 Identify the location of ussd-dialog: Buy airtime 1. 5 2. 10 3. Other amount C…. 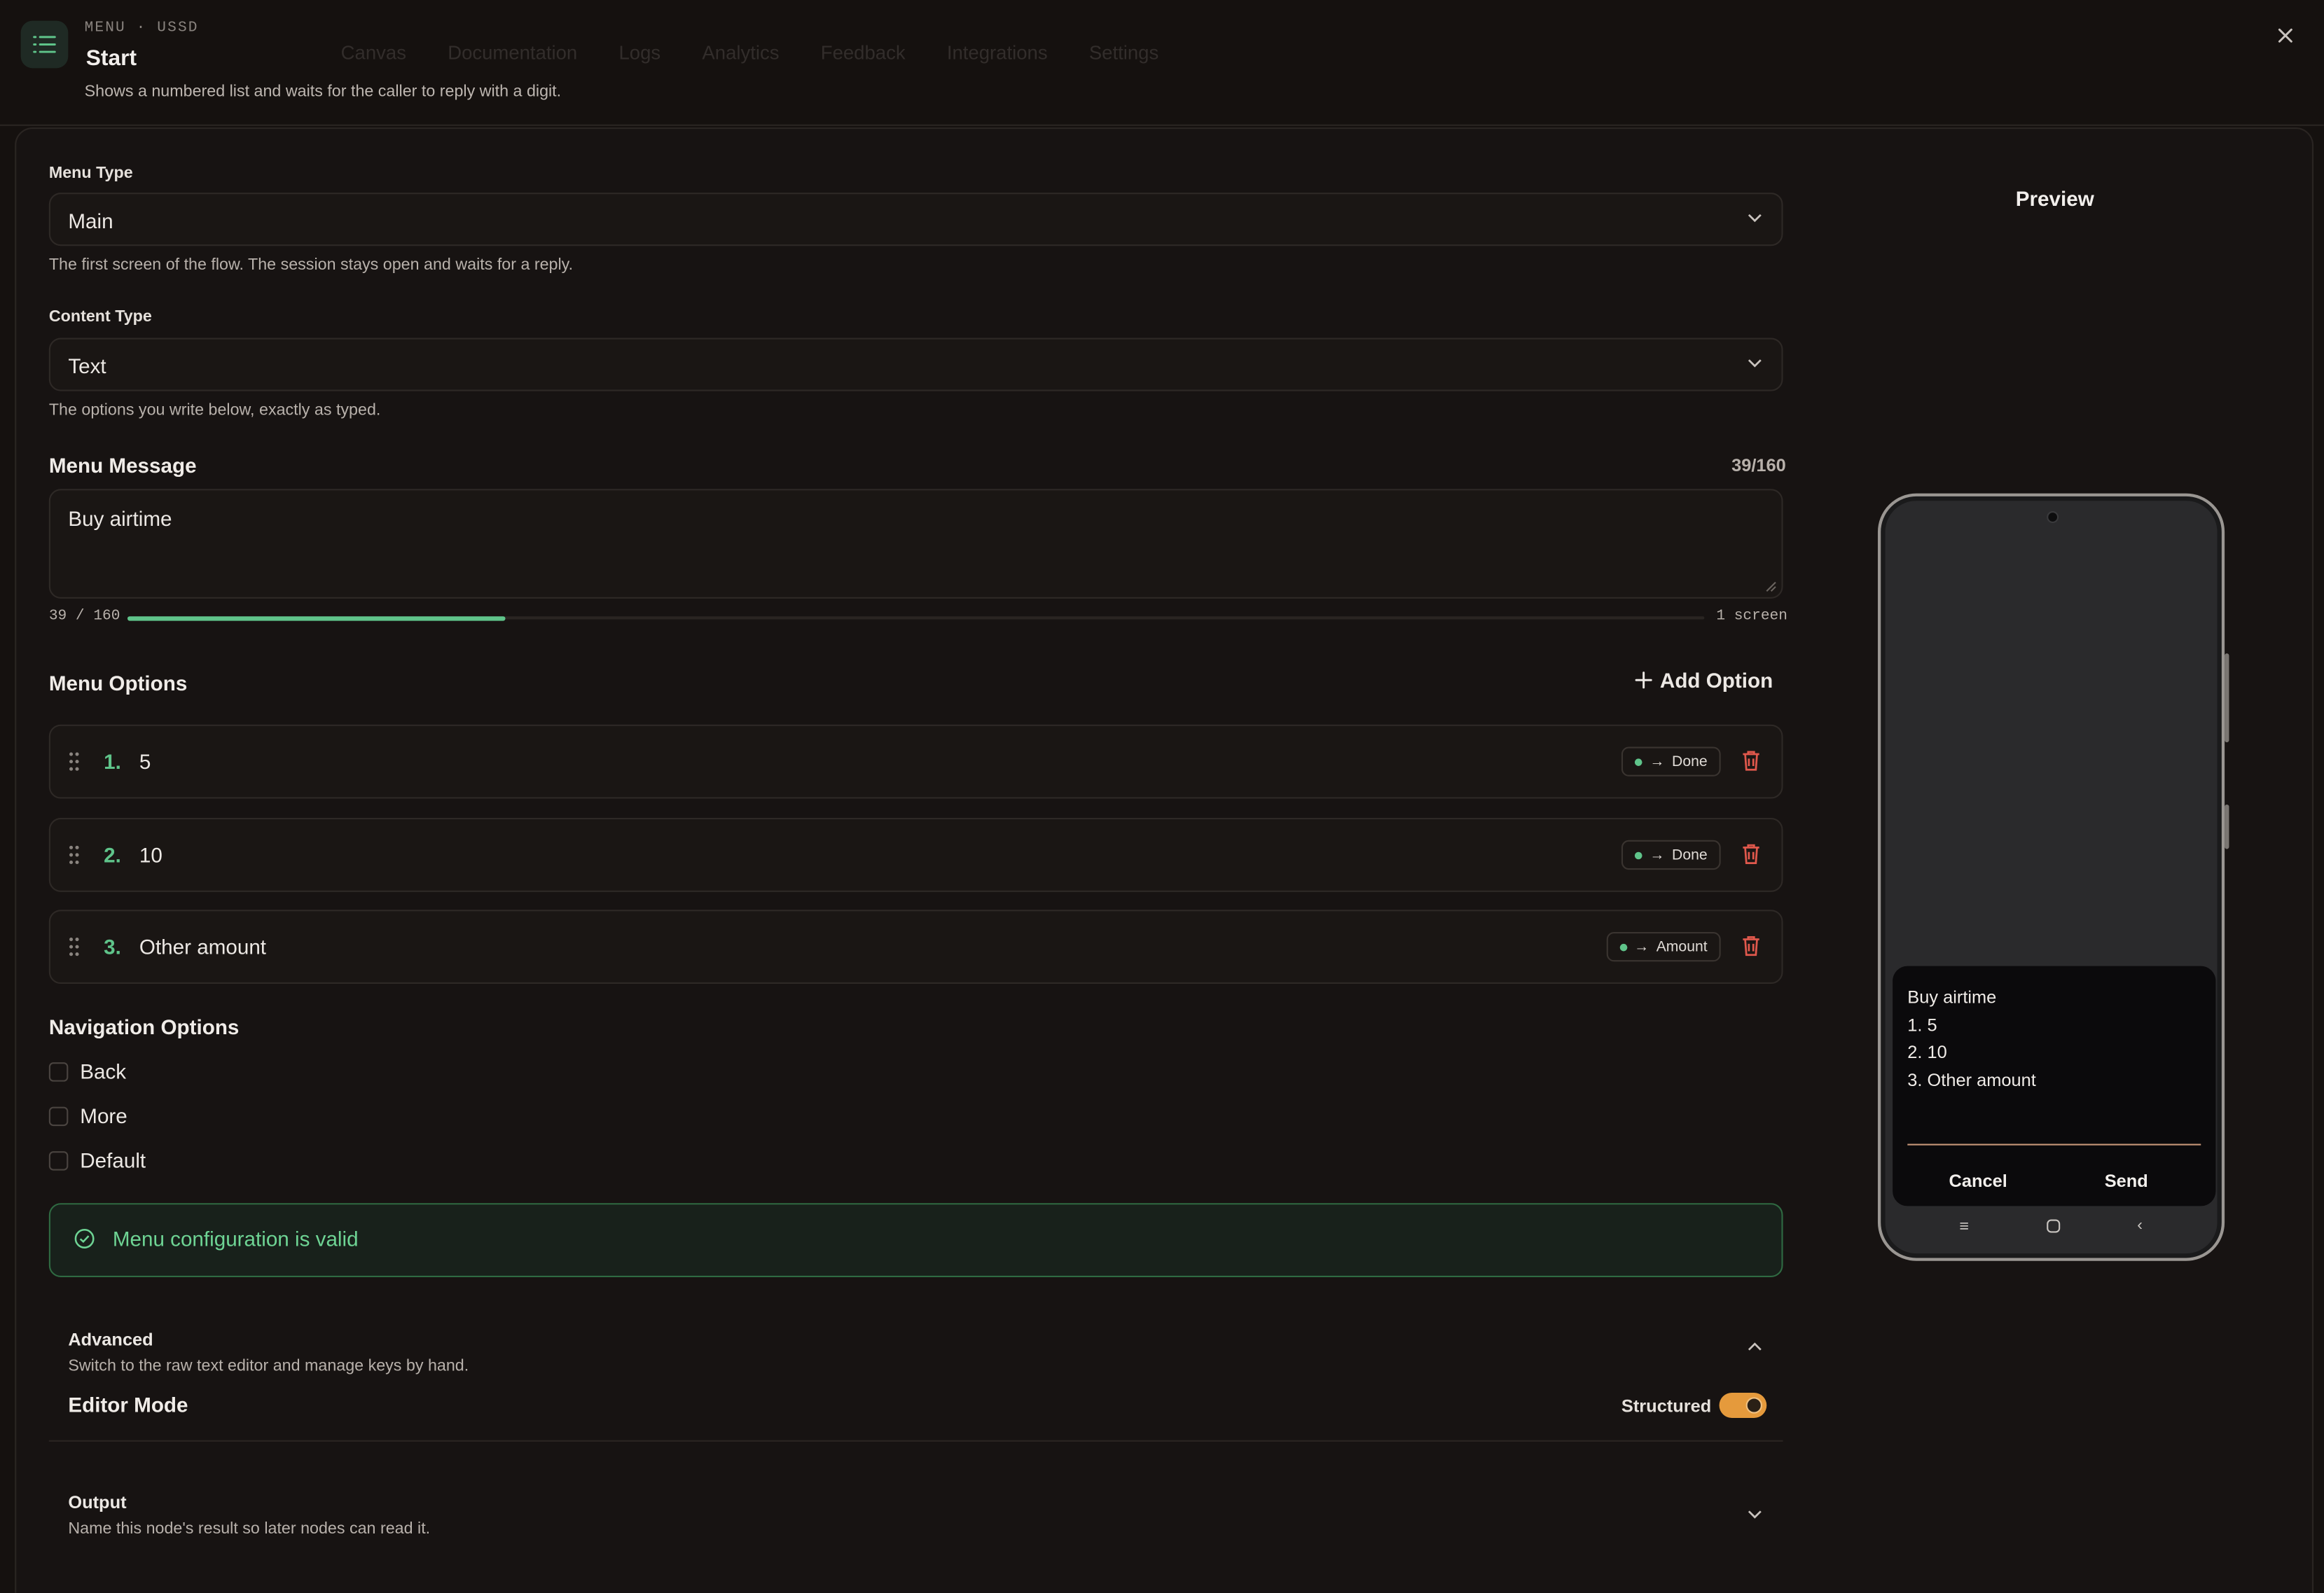
(2054, 1086).